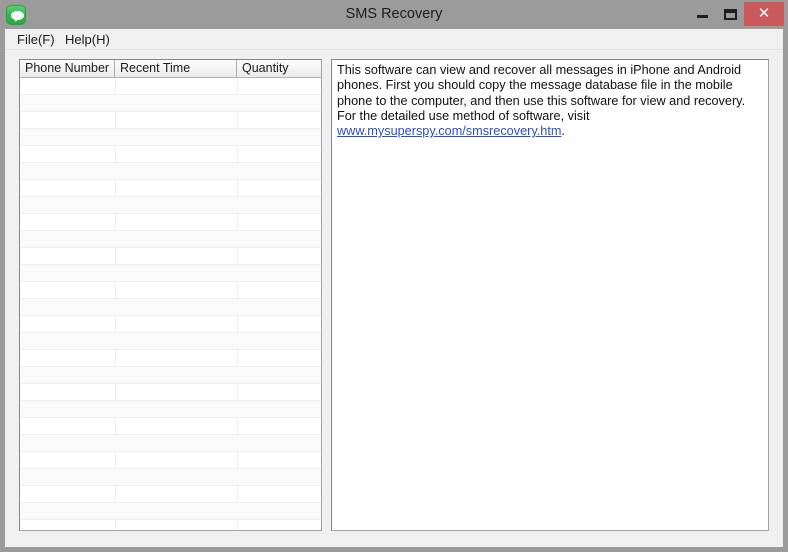  I want to click on minimize-icon, so click(702, 16).